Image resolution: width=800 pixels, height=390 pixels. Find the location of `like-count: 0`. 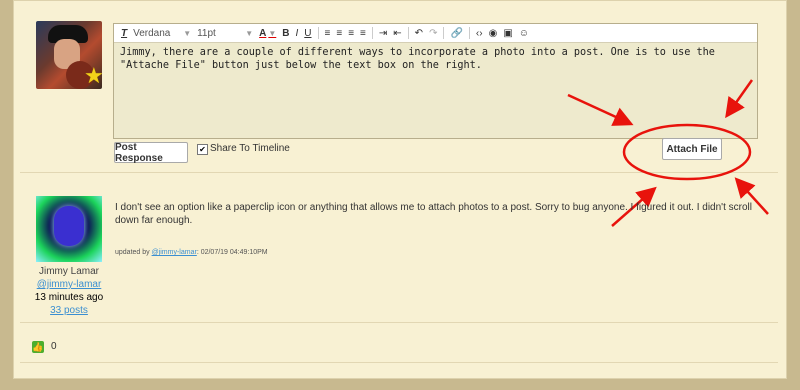

like-count: 0 is located at coordinates (54, 346).